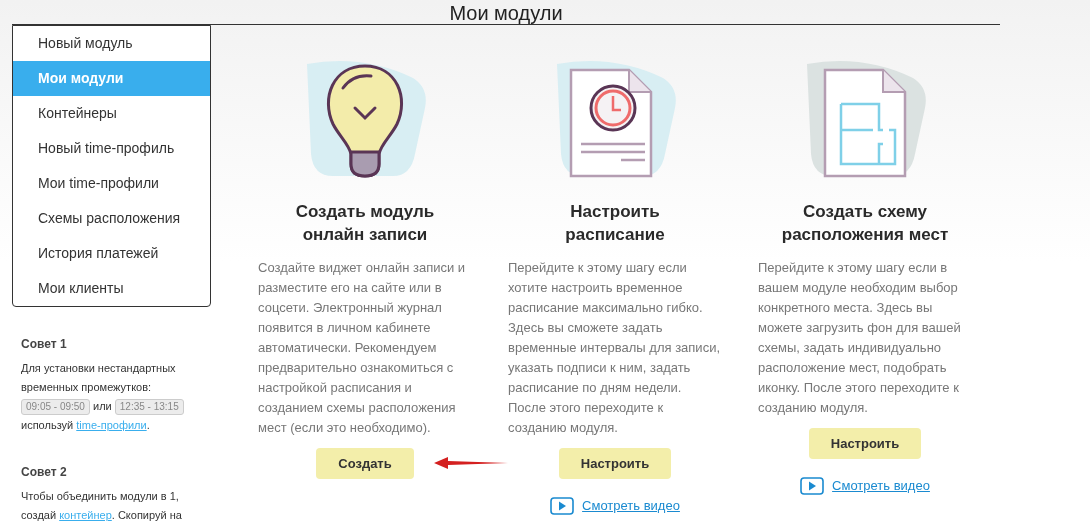  Describe the element at coordinates (44, 344) in the screenshot. I see `tip-title: Совет 1` at that location.